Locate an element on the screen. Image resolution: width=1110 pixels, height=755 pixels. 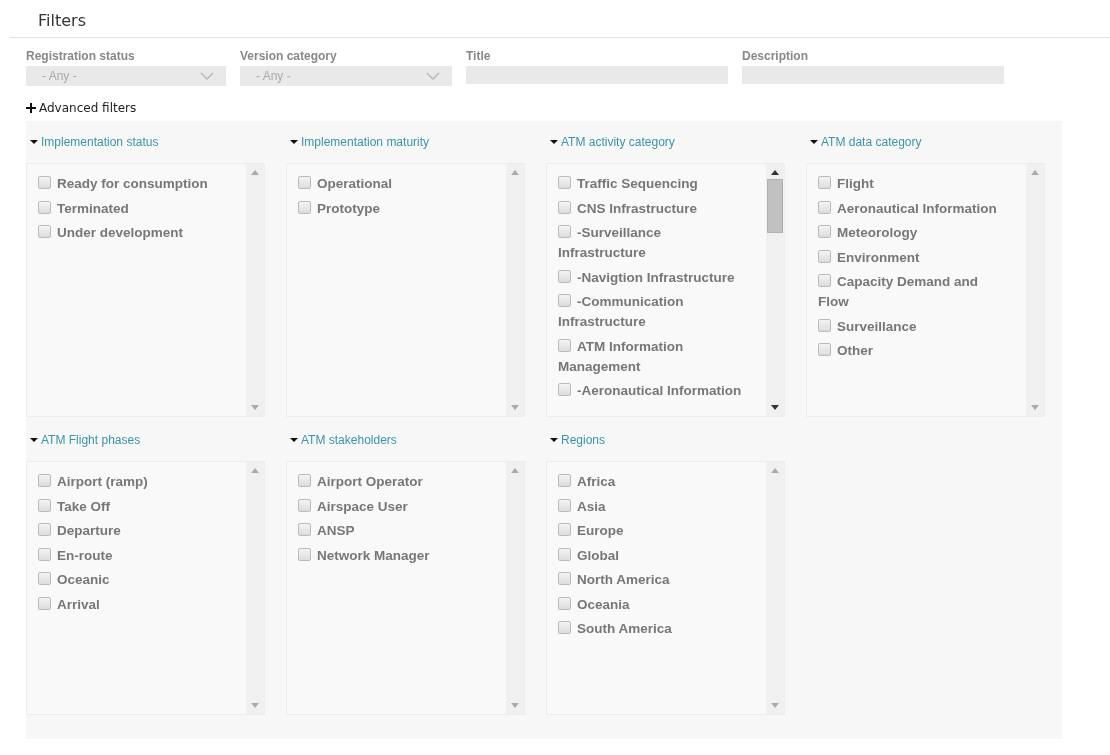
checkbox-option: Global is located at coordinates (655, 555).